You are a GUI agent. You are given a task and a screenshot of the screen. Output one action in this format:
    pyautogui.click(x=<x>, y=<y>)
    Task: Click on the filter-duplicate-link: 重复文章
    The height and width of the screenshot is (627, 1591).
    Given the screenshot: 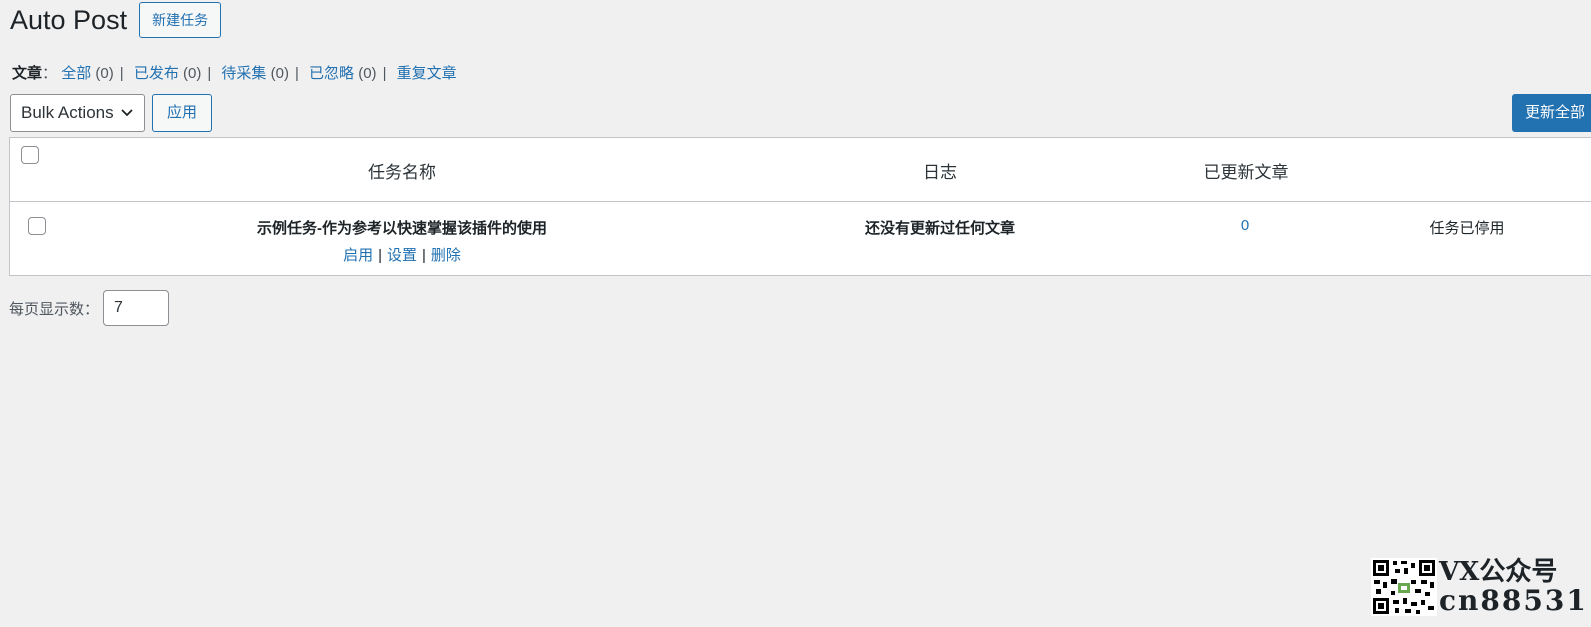 What is the action you would take?
    pyautogui.click(x=427, y=73)
    